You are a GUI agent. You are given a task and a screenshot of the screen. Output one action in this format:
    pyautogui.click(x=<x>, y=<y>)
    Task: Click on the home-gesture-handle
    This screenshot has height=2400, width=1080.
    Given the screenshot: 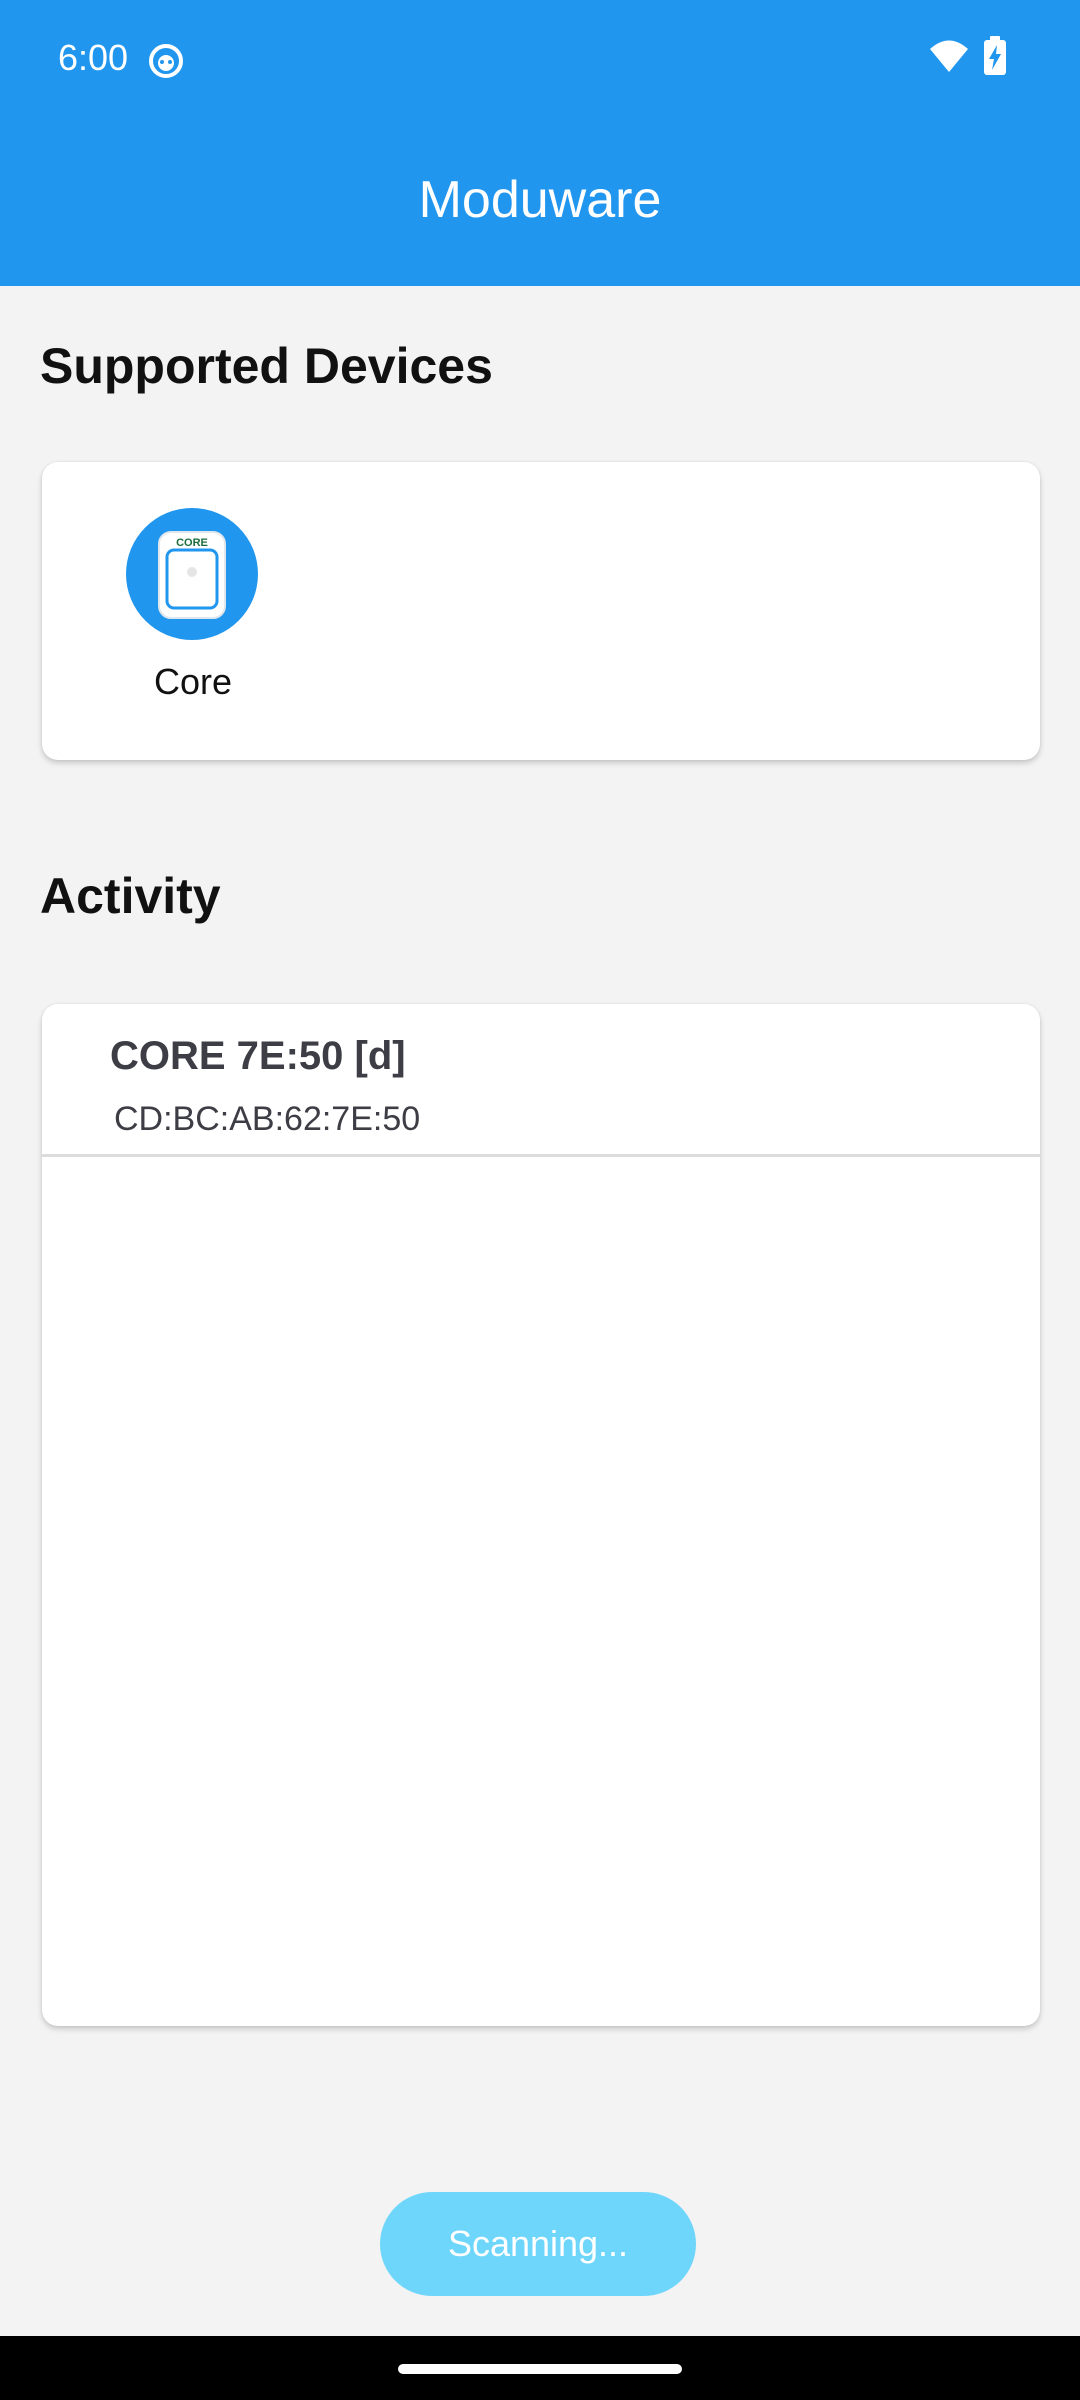 What is the action you would take?
    pyautogui.click(x=540, y=2369)
    